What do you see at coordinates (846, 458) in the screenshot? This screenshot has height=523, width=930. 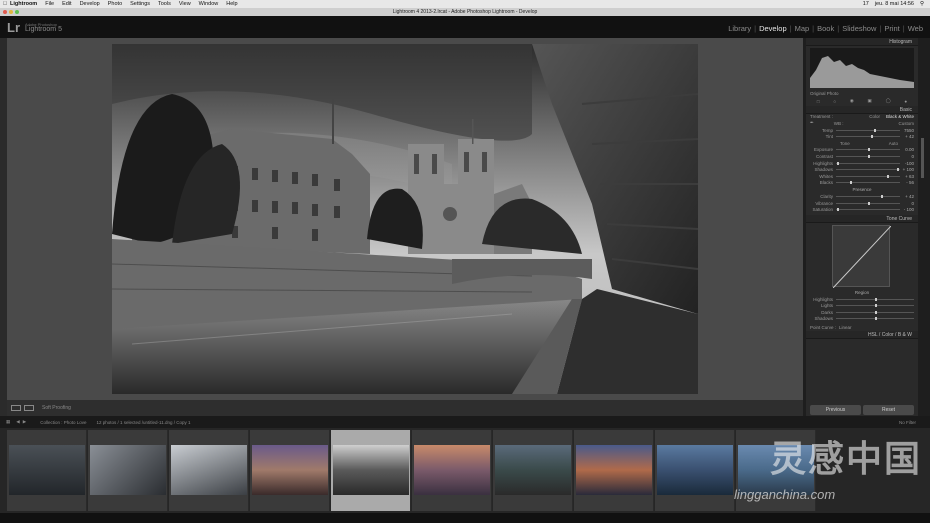 I see `watermark-logo-text: 灵感中国` at bounding box center [846, 458].